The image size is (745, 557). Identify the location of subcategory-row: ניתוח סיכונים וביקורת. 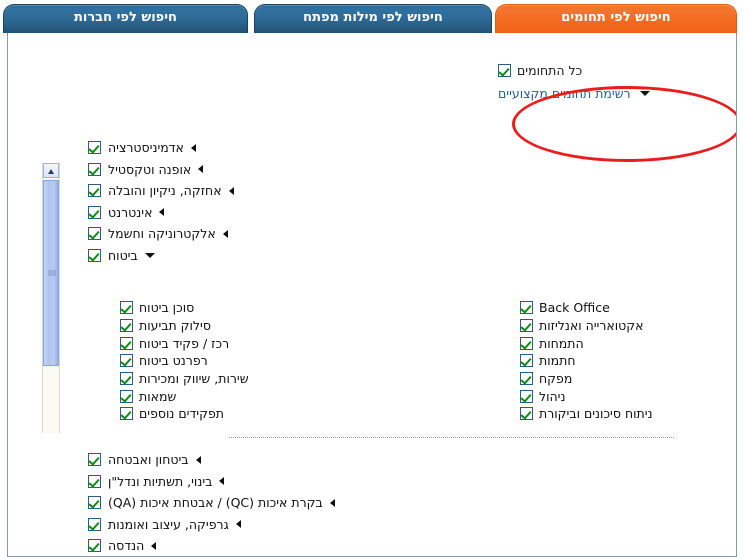
(620, 414).